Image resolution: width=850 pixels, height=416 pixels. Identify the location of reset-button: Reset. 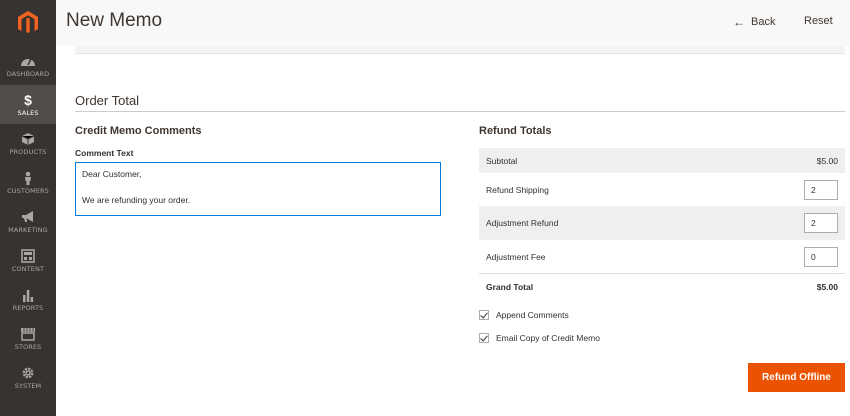
(818, 21).